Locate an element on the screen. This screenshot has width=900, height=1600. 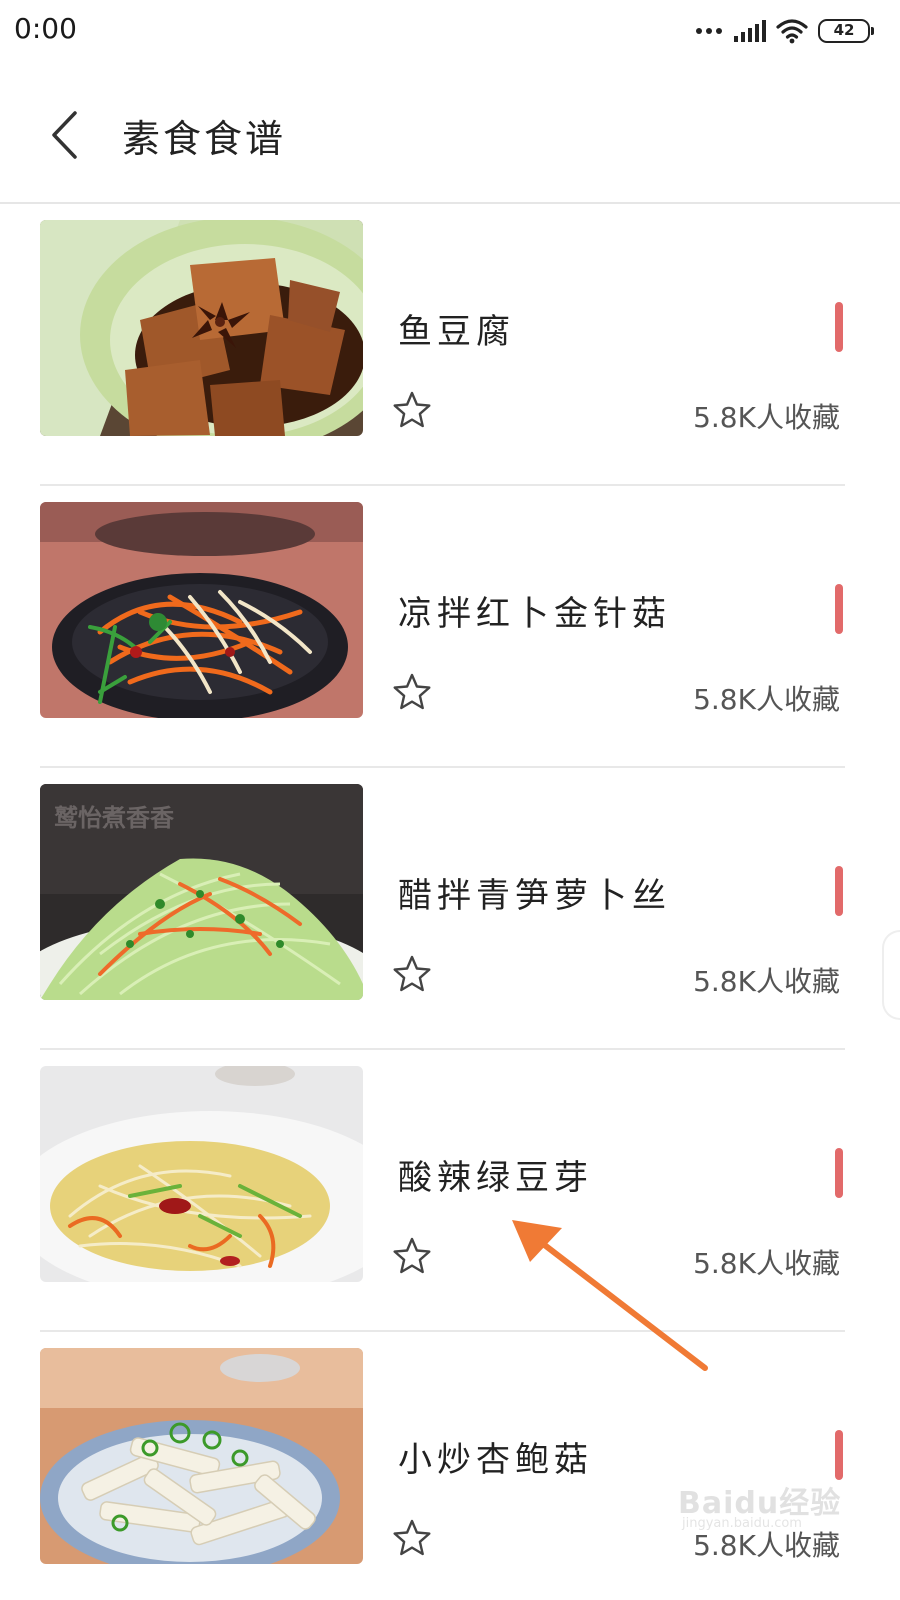
recipe-thumbnail: 鹫怡煮香香 is located at coordinates (201, 892).